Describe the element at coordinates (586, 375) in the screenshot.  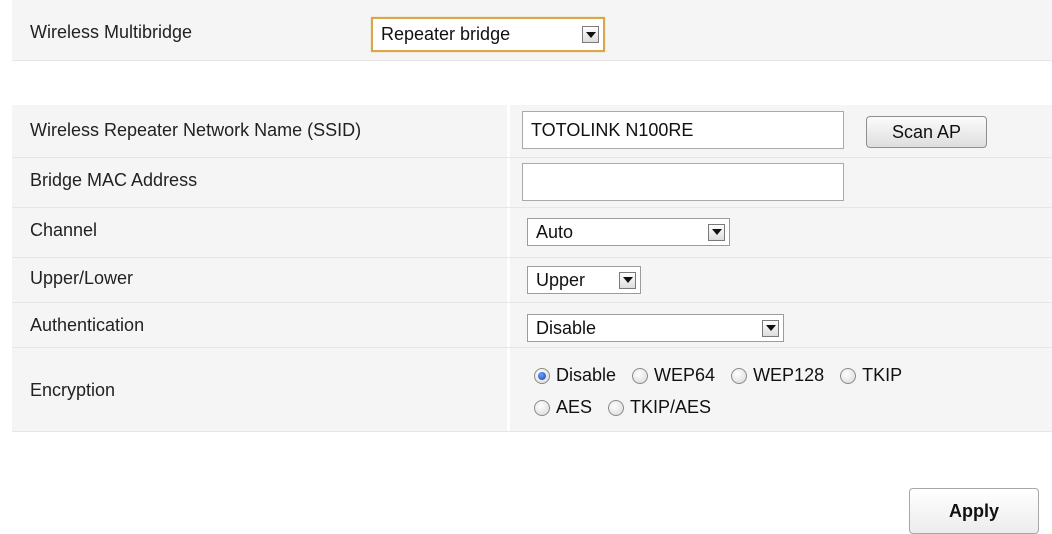
I see `radio-option-label: Disable` at that location.